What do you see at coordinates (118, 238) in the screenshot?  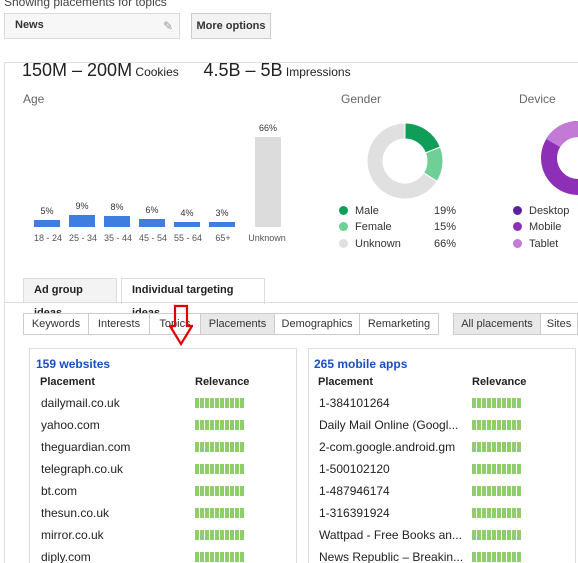 I see `age-bar-label: 35 - 44` at bounding box center [118, 238].